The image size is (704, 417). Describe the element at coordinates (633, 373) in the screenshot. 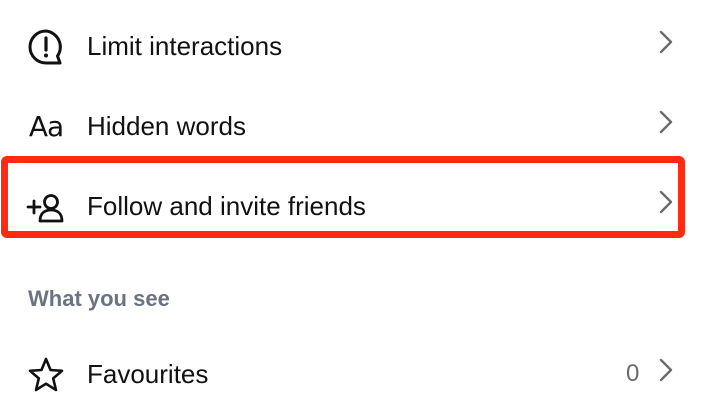

I see `favourites-count: 0` at that location.